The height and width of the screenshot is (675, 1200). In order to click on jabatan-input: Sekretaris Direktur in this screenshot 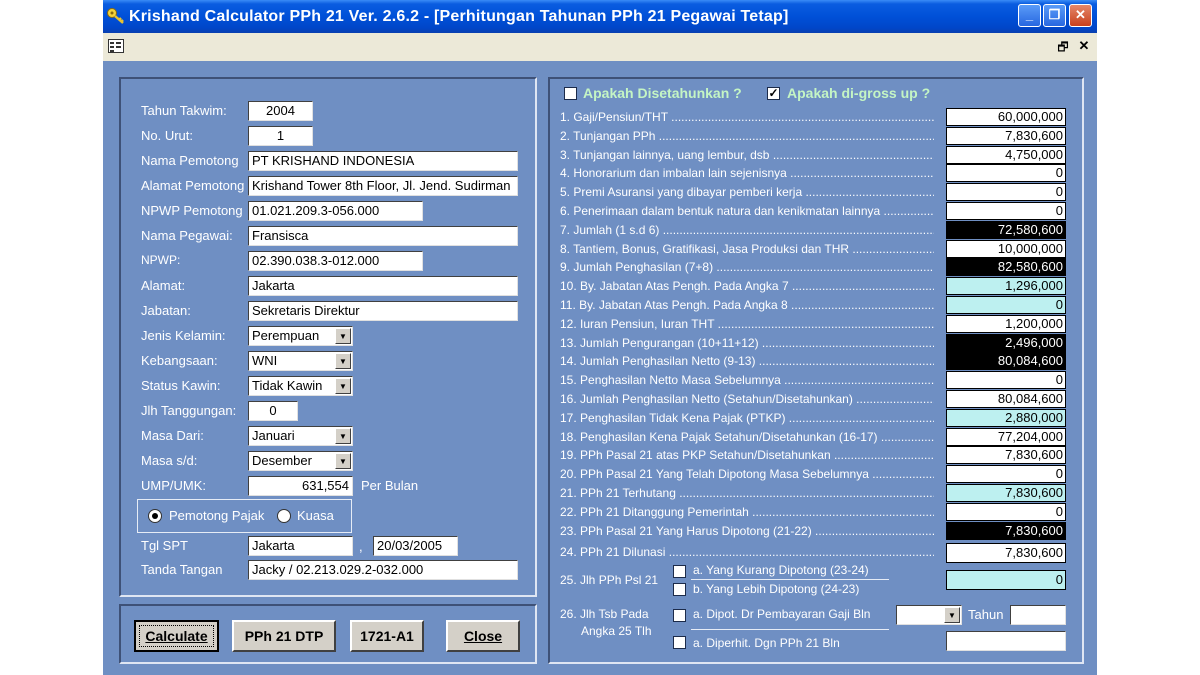, I will do `click(383, 311)`.